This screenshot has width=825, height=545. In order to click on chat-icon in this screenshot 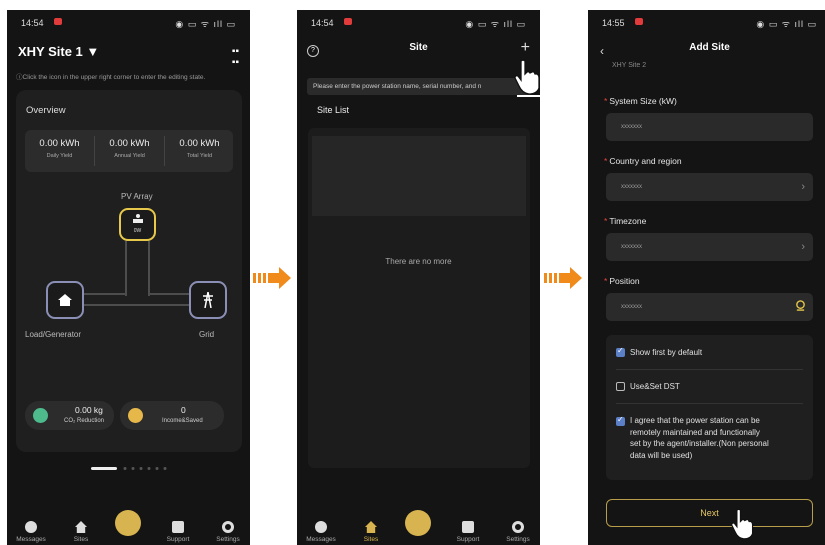, I will do `click(31, 527)`.